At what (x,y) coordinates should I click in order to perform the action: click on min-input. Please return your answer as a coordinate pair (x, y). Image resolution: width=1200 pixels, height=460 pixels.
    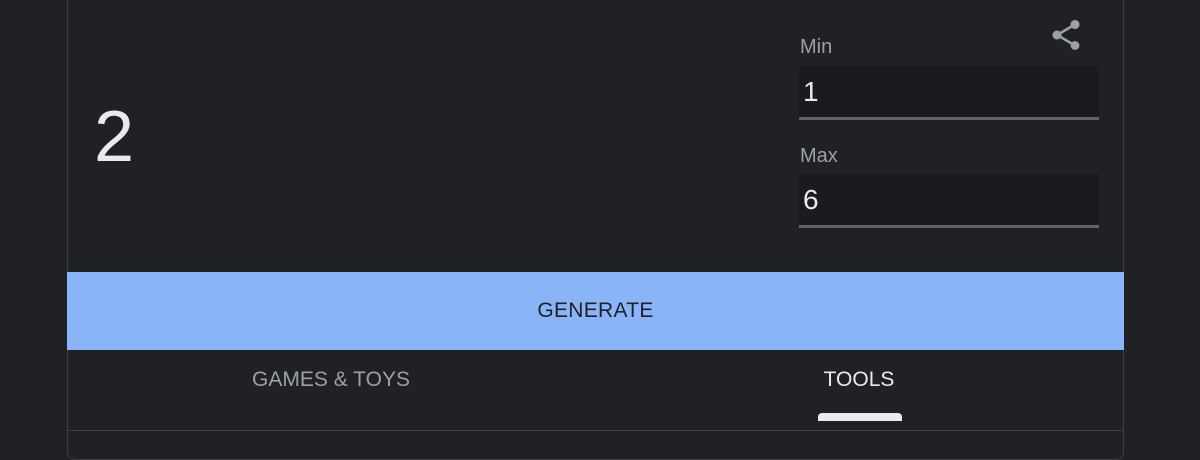
    Looking at the image, I should click on (949, 93).